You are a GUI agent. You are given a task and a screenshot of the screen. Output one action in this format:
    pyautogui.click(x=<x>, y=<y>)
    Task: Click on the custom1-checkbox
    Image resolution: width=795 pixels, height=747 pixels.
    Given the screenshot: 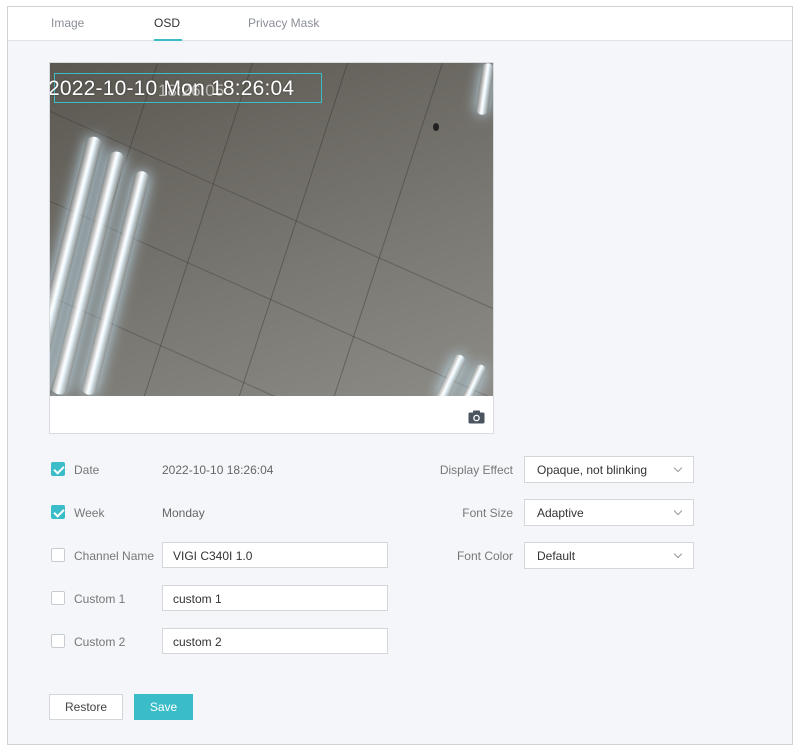 What is the action you would take?
    pyautogui.click(x=58, y=598)
    